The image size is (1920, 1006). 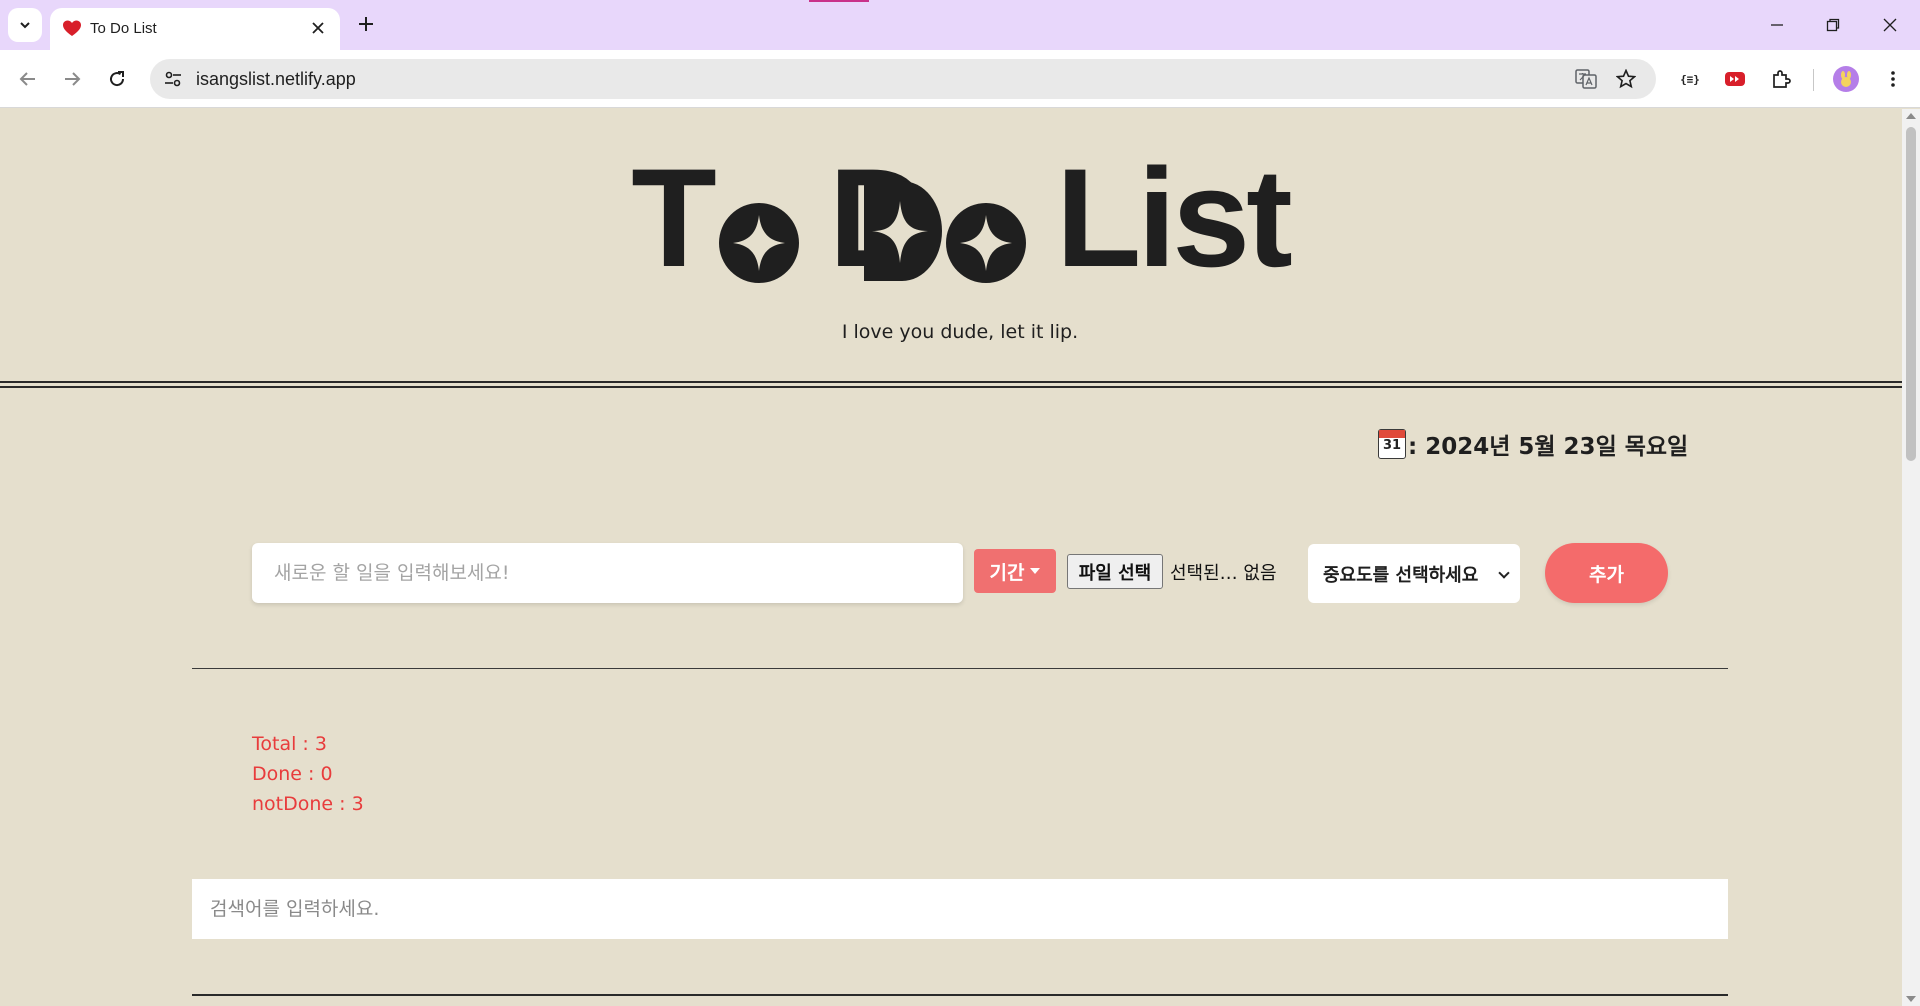 I want to click on file-select-button: 파일 선택, so click(x=1115, y=571).